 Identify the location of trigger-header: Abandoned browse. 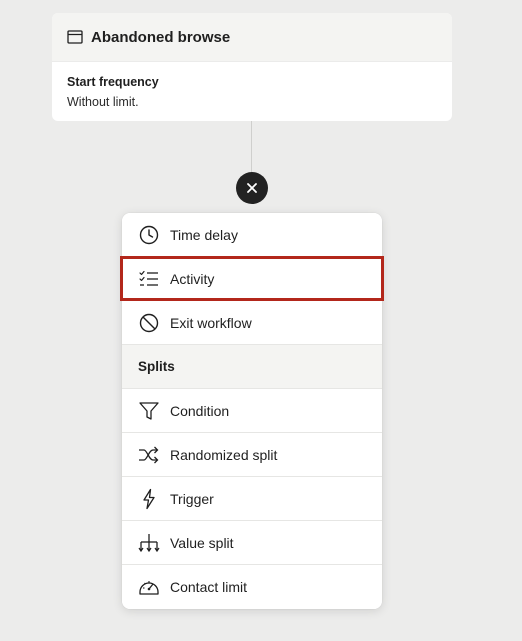
(252, 37).